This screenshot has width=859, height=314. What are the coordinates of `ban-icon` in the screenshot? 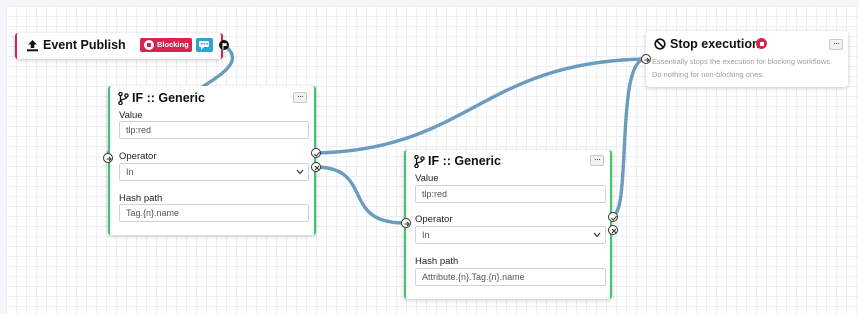 It's located at (660, 46).